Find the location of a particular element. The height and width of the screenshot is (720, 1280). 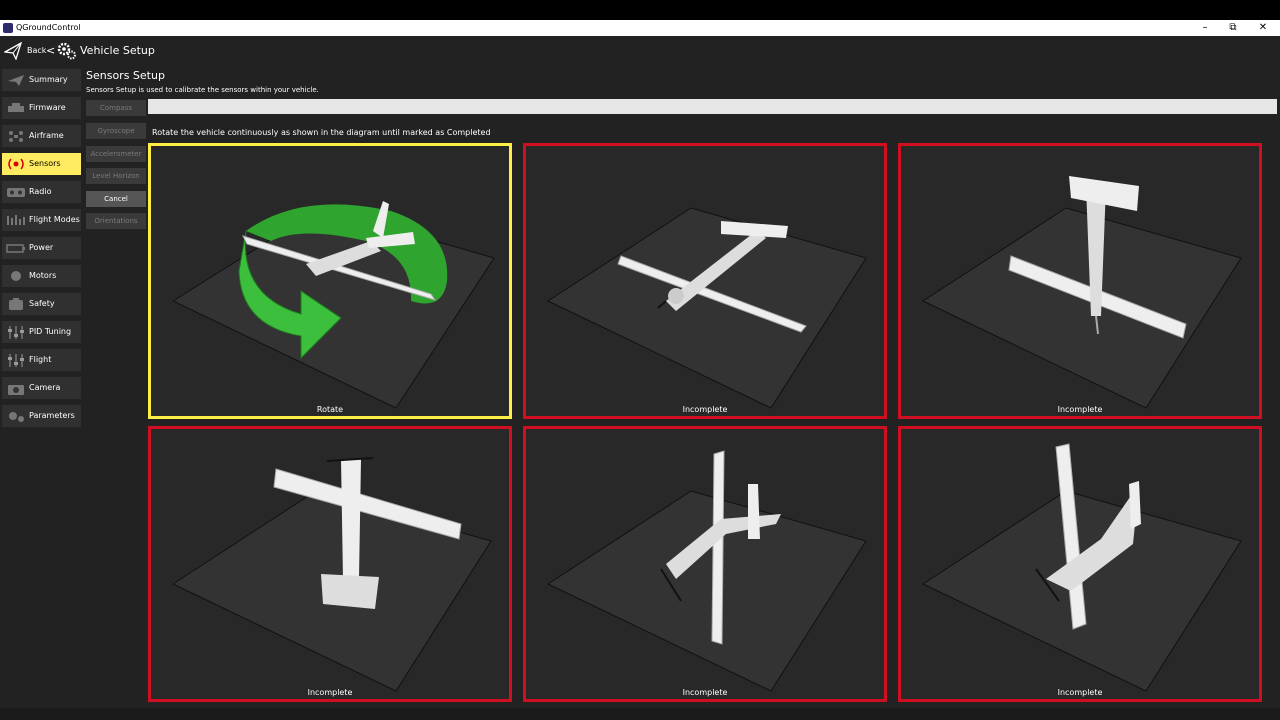

gear-icon is located at coordinates (66, 51).